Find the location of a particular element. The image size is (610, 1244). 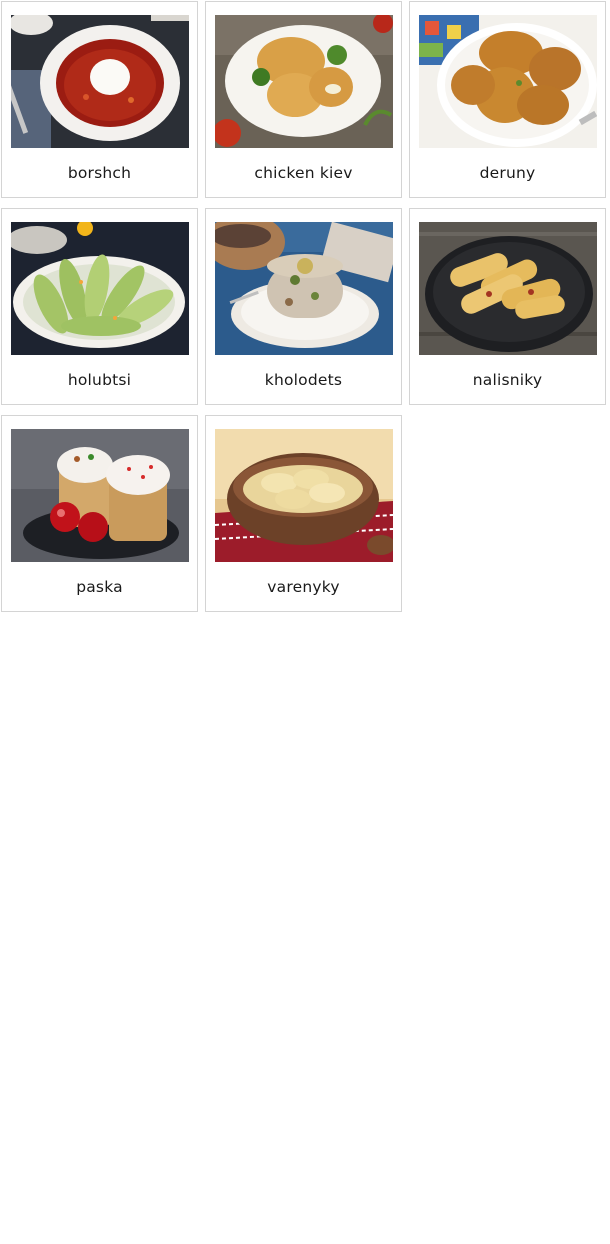

chicken-kiev-photo is located at coordinates (304, 81).